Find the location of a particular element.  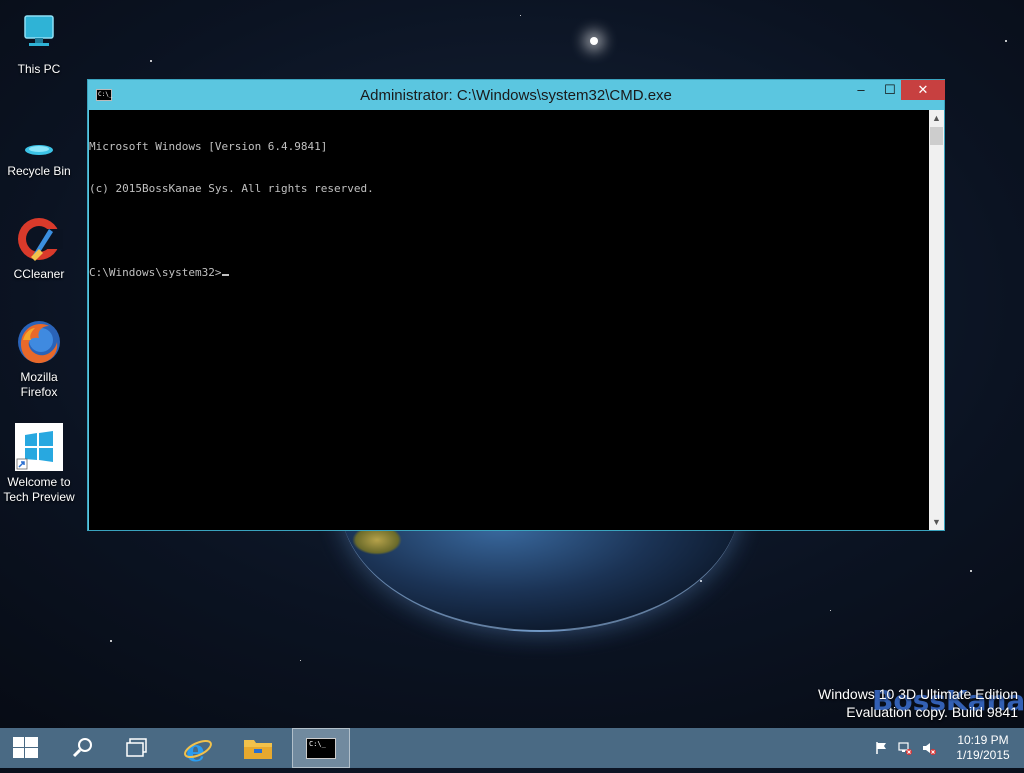

vertical-scrollbar: ▲ ▼ is located at coordinates (936, 320).